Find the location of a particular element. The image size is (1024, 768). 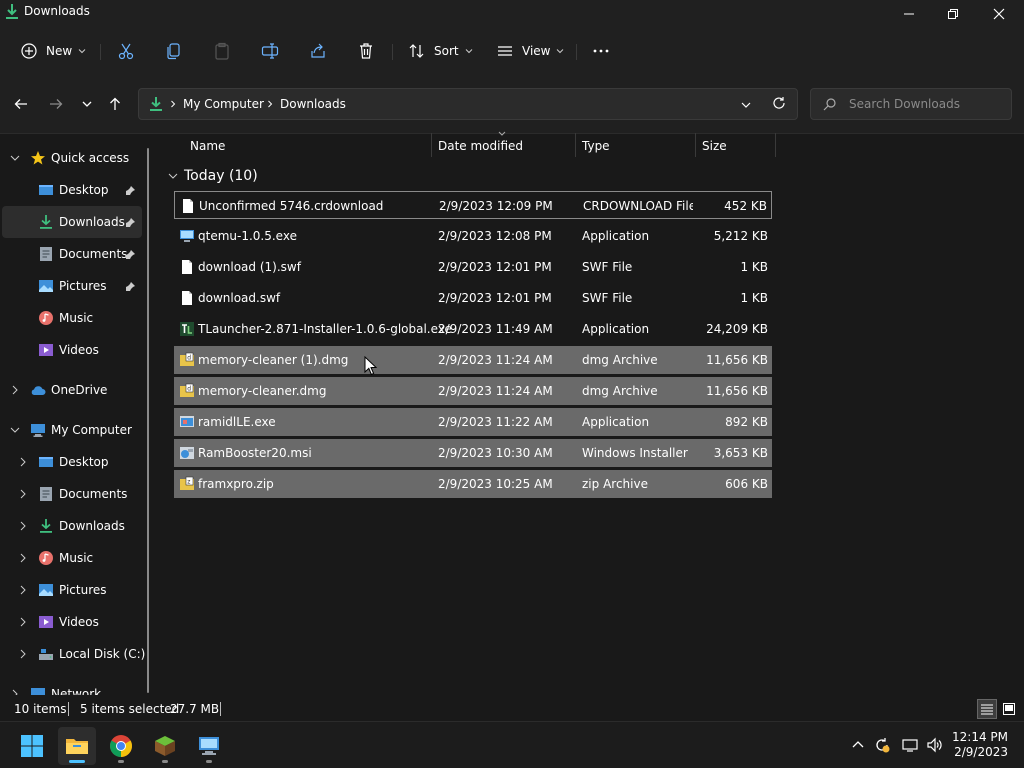

downloads-icon is located at coordinates (156, 104).